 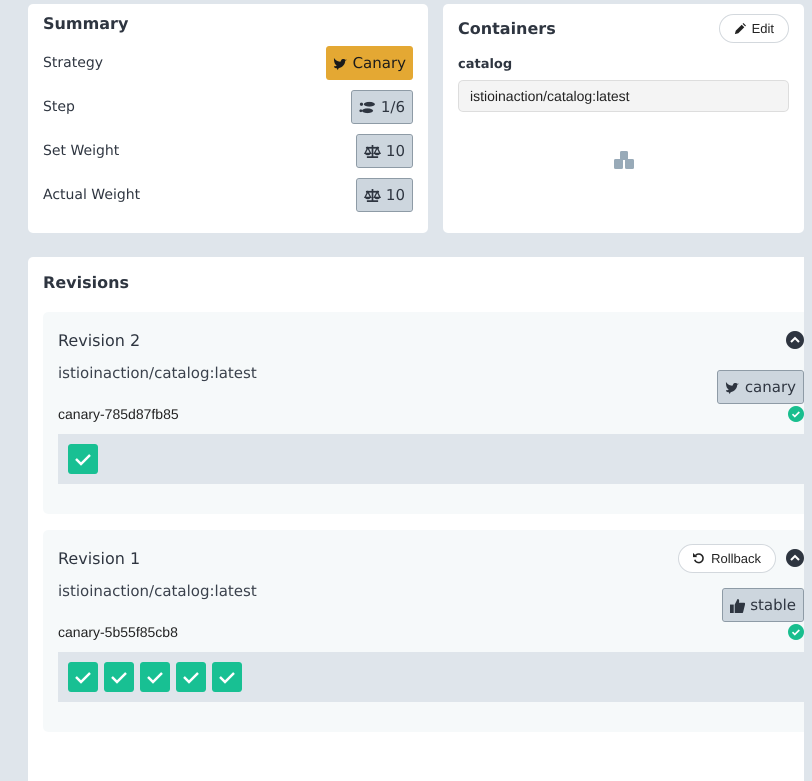 What do you see at coordinates (623, 96) in the screenshot?
I see `image-field: istioinaction/catalog:latest` at bounding box center [623, 96].